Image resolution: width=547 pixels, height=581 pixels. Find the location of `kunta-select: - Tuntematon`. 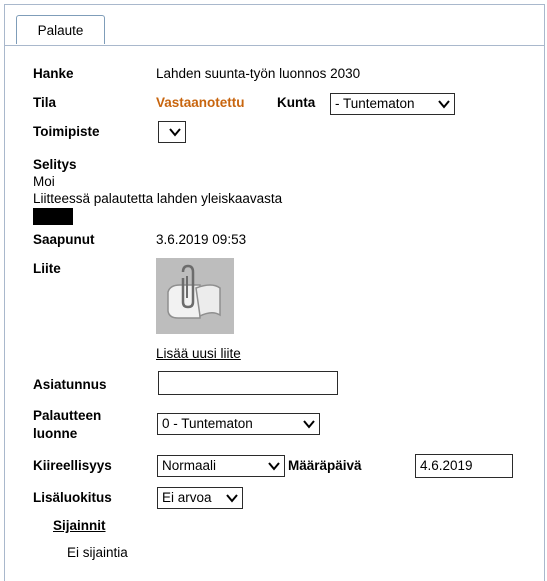

kunta-select: - Tuntematon is located at coordinates (392, 104).